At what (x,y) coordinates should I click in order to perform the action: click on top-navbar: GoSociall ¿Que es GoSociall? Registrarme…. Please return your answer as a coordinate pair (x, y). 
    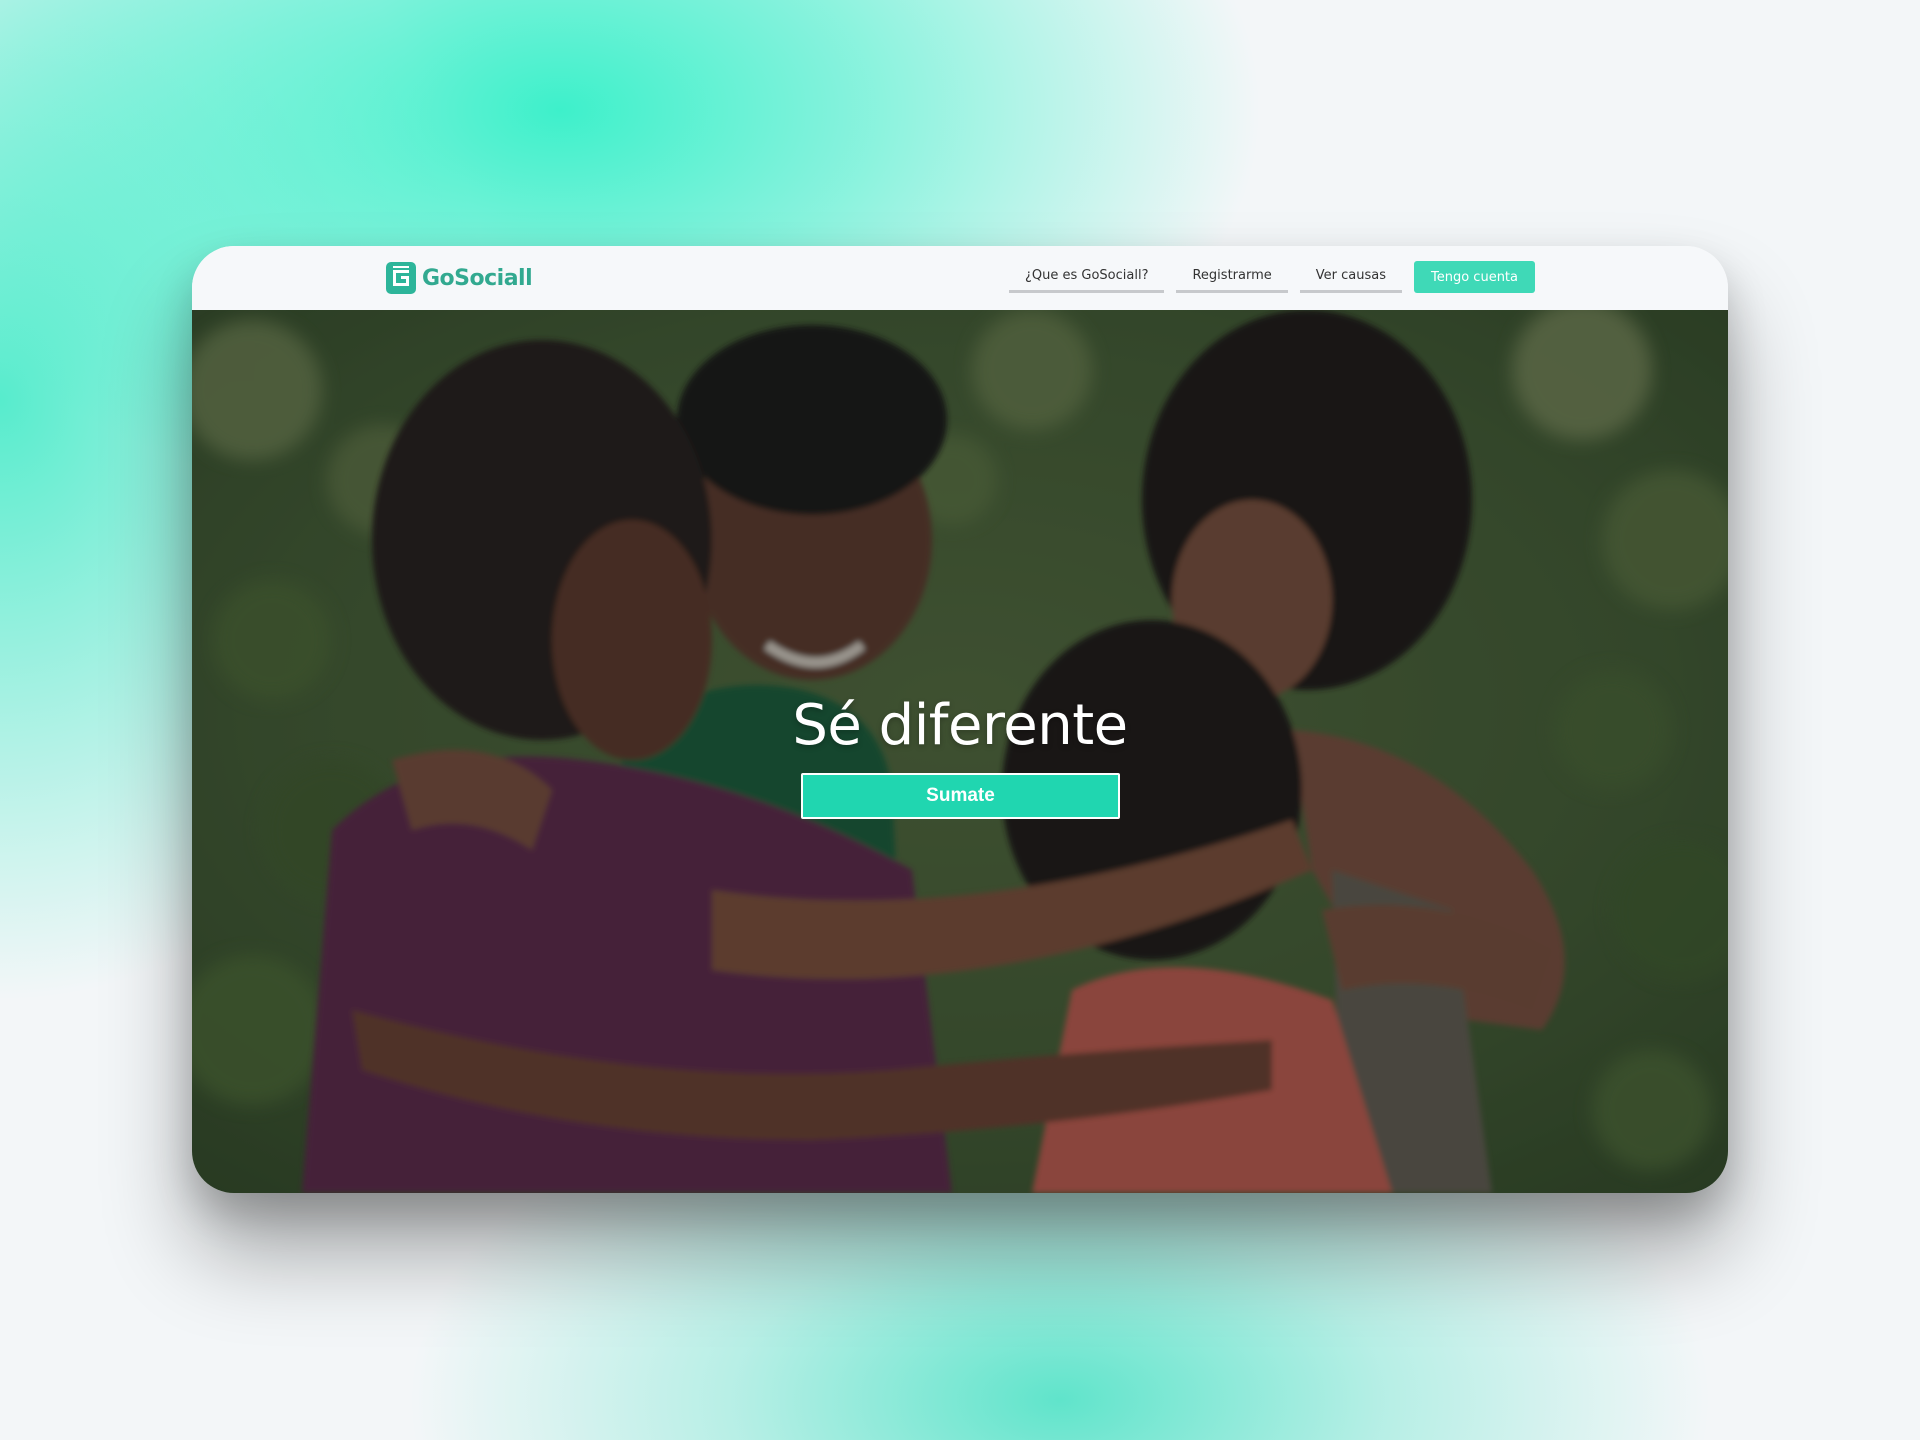
    Looking at the image, I should click on (960, 278).